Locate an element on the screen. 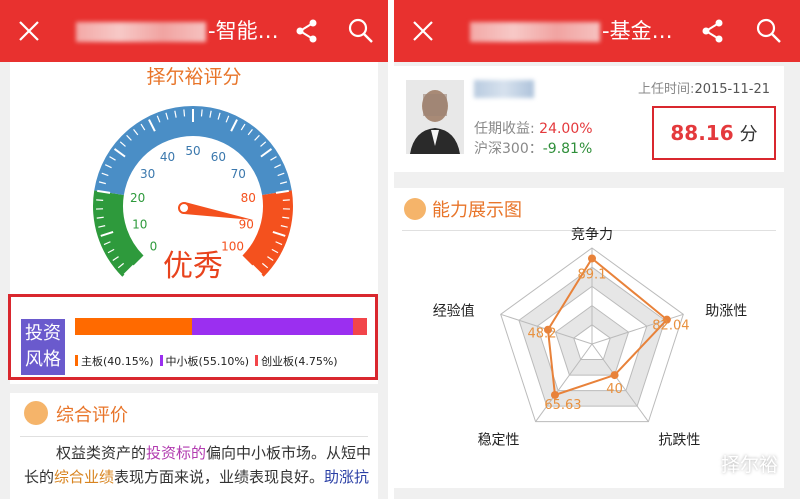 The height and width of the screenshot is (499, 800). gauge-tick-label: 30 is located at coordinates (147, 174).